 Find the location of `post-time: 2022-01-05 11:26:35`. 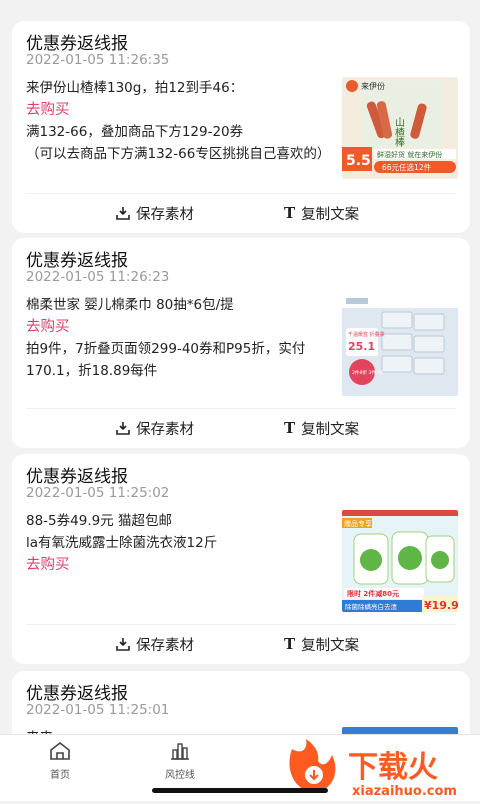

post-time: 2022-01-05 11:26:35 is located at coordinates (98, 60).